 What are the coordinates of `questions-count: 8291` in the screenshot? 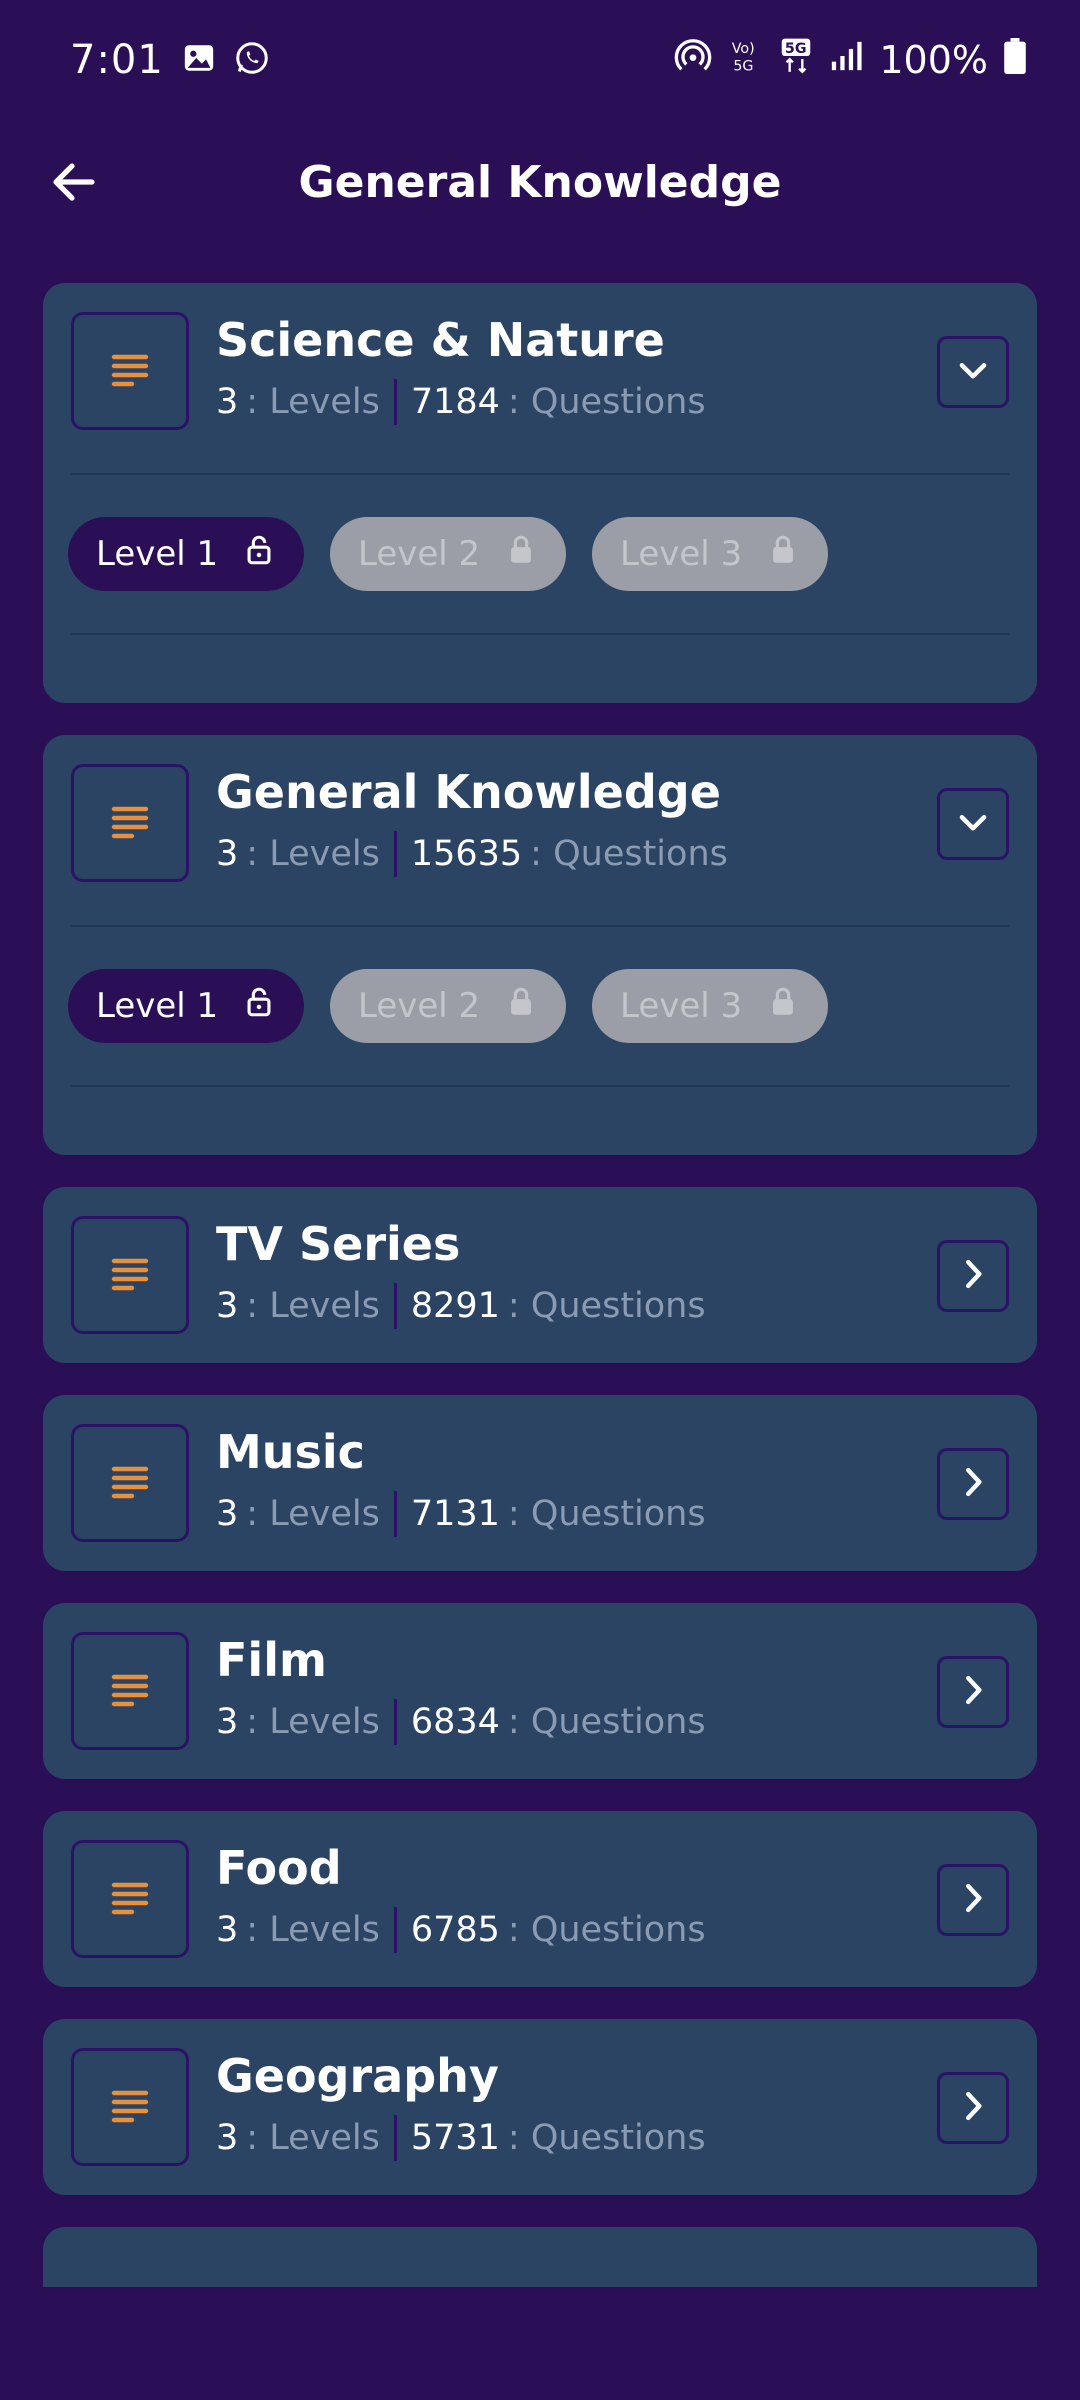 It's located at (455, 1306).